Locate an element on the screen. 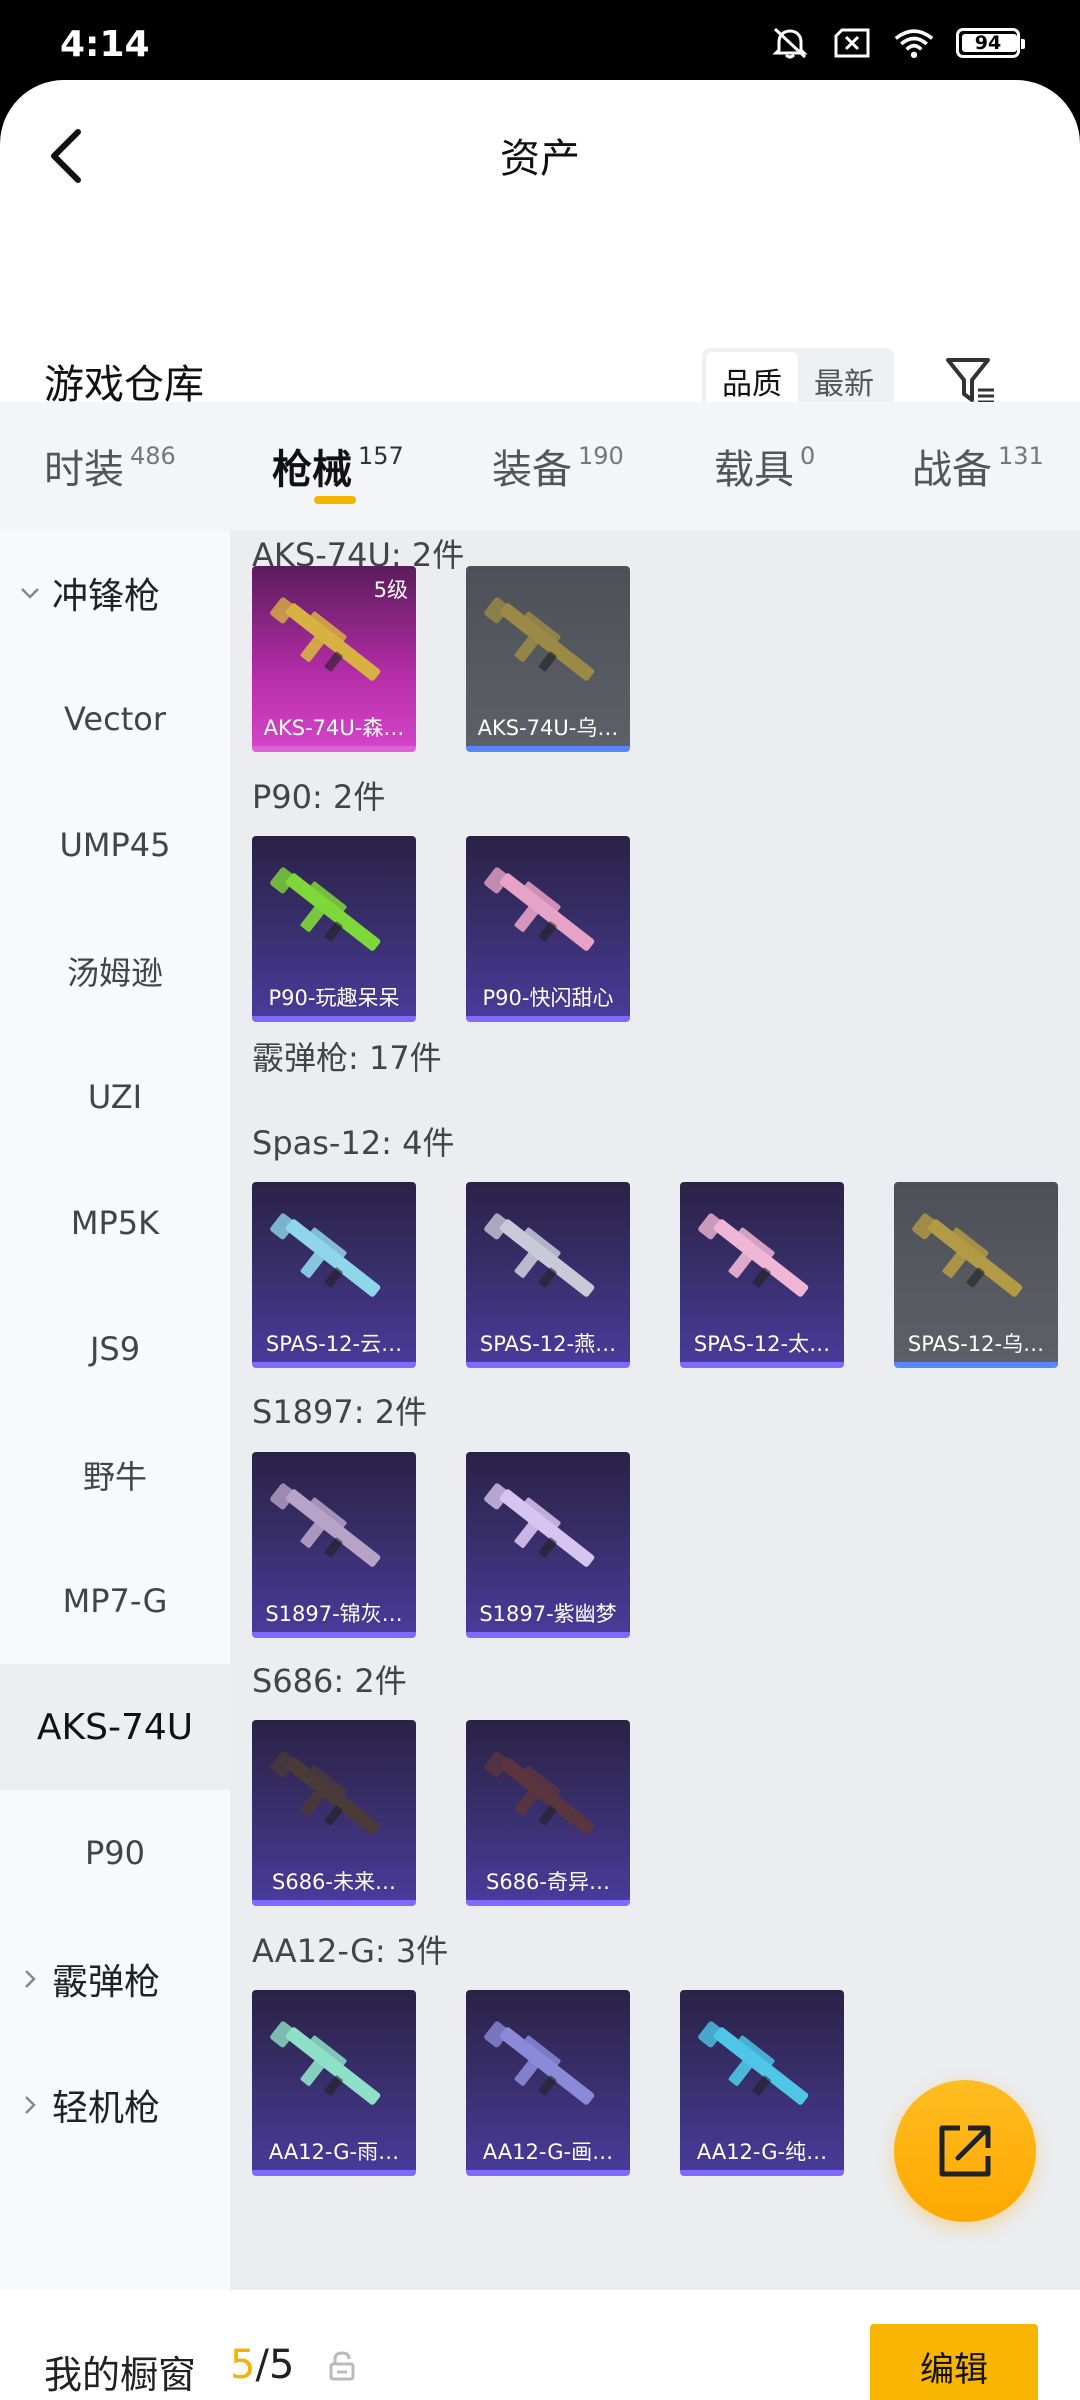 Image resolution: width=1080 pixels, height=2400 pixels. showcase-total: 5 is located at coordinates (281, 2365).